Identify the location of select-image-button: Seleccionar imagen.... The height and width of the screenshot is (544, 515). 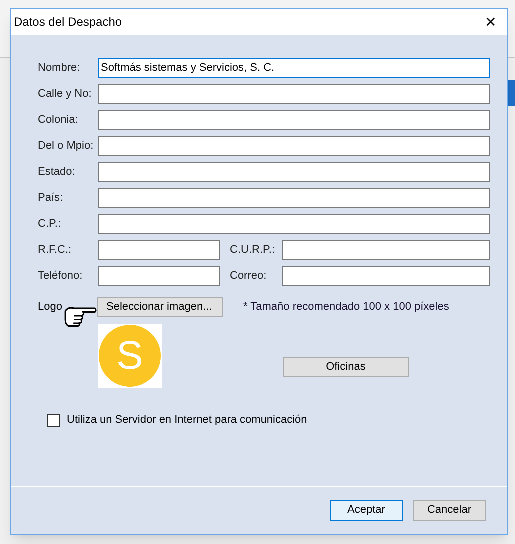
(160, 307).